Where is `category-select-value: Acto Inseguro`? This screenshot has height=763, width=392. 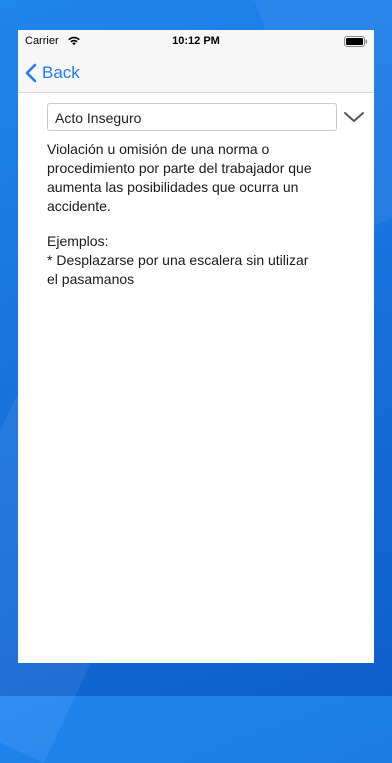 category-select-value: Acto Inseguro is located at coordinates (98, 118).